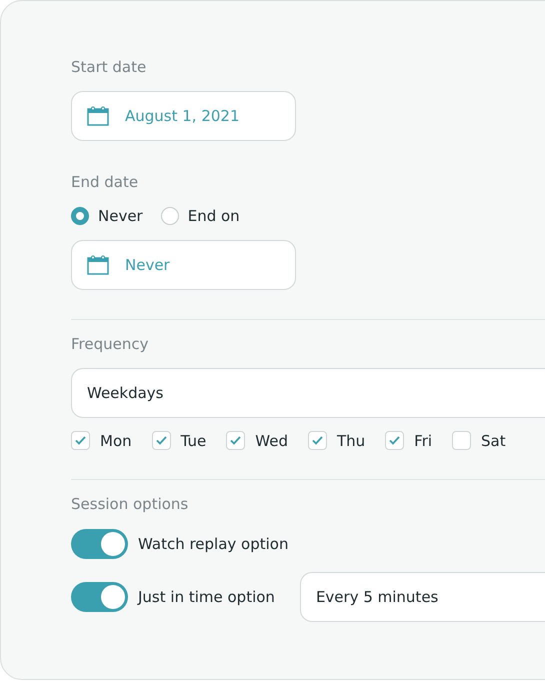  What do you see at coordinates (200, 216) in the screenshot?
I see `radio-option: End on` at bounding box center [200, 216].